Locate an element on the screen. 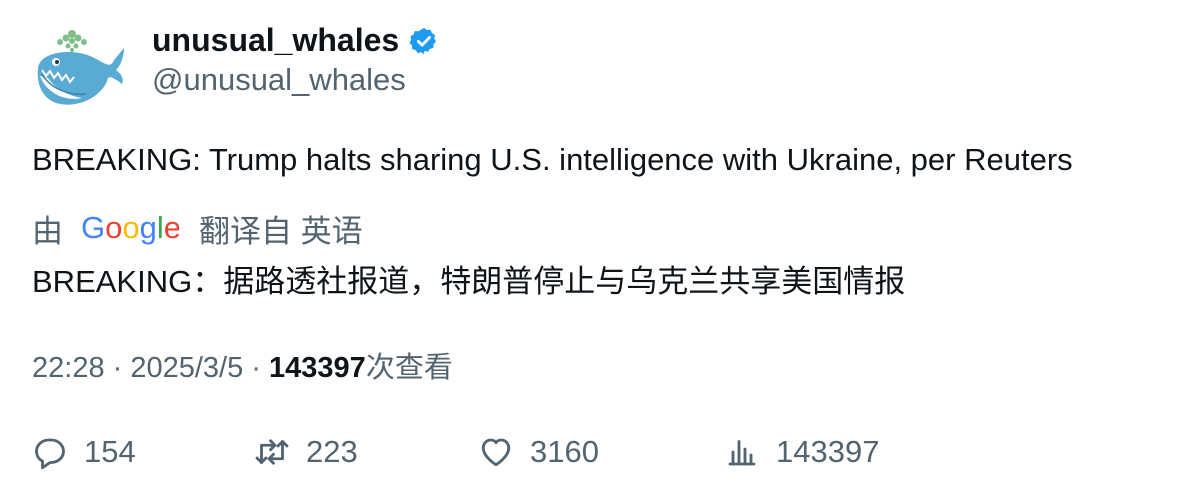 The height and width of the screenshot is (498, 1196). reply-button: 154 is located at coordinates (84, 452).